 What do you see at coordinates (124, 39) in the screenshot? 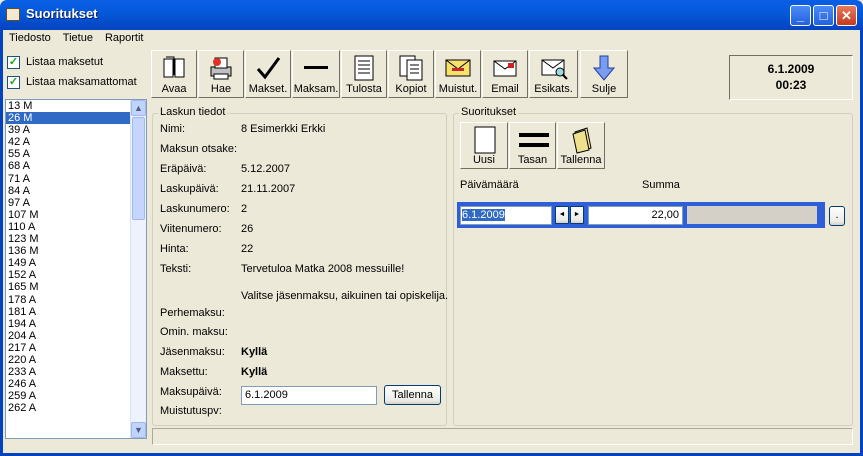
I see `menu-raportit: Raportit` at bounding box center [124, 39].